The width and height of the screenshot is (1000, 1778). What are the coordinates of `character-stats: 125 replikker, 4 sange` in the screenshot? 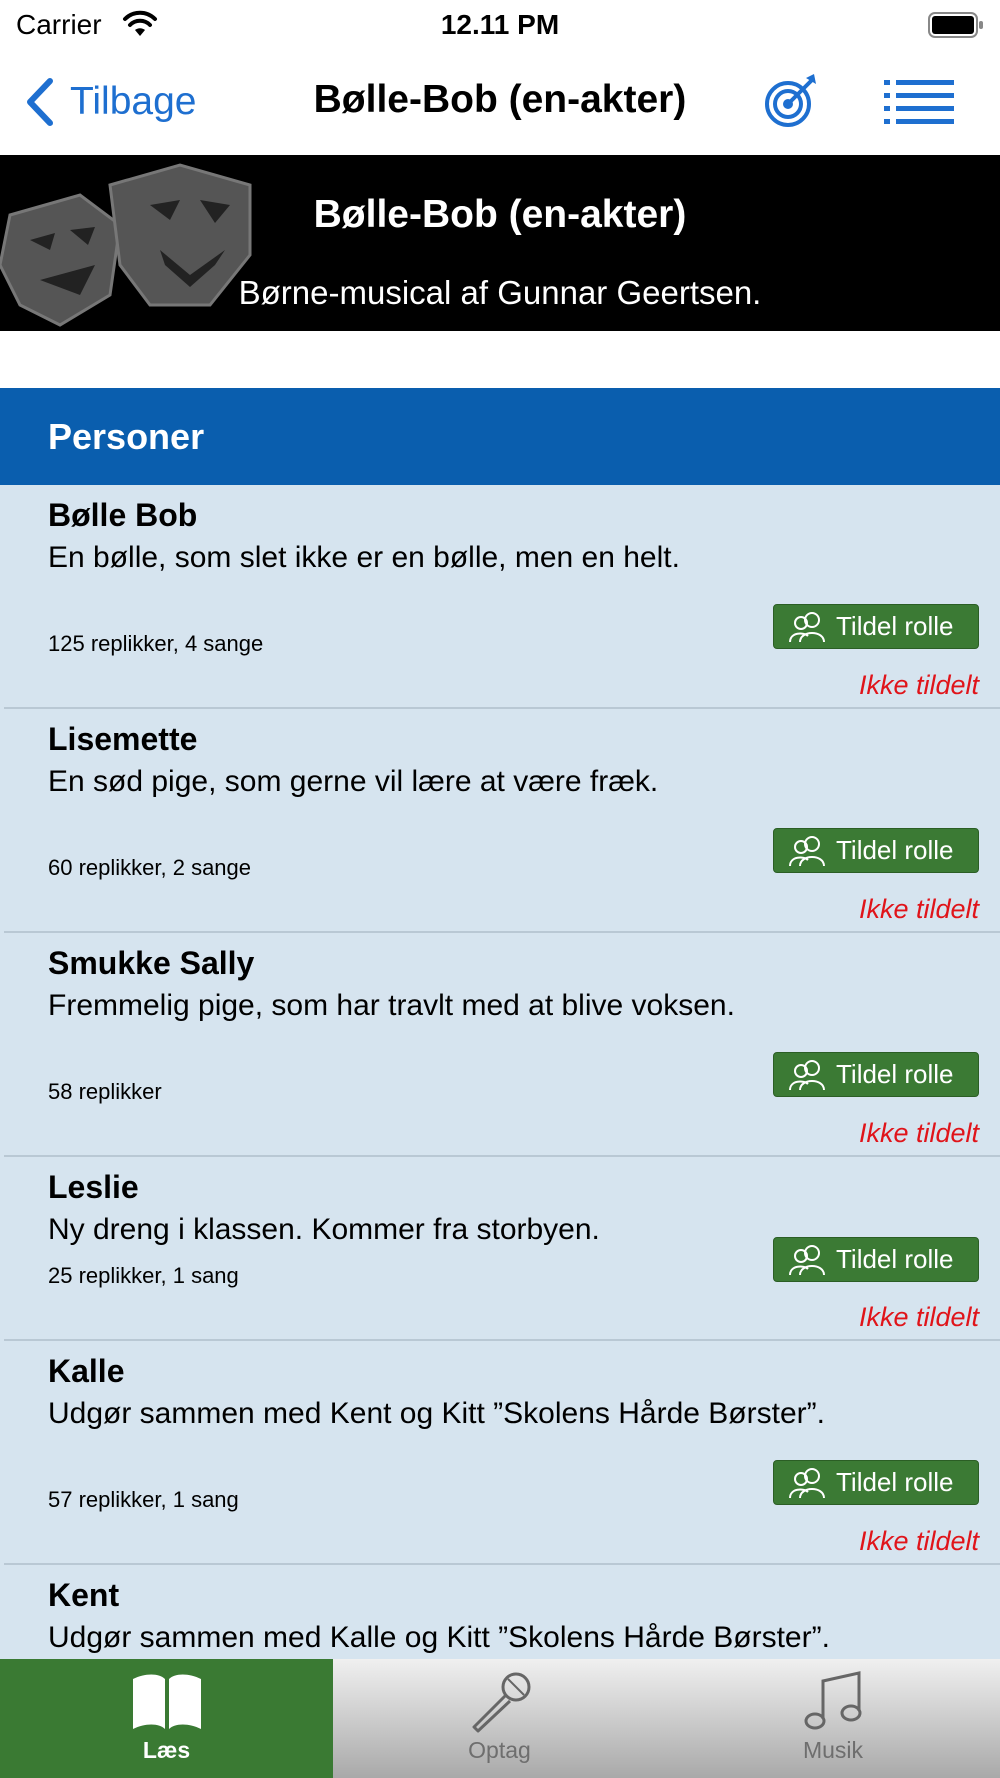 It's located at (156, 643).